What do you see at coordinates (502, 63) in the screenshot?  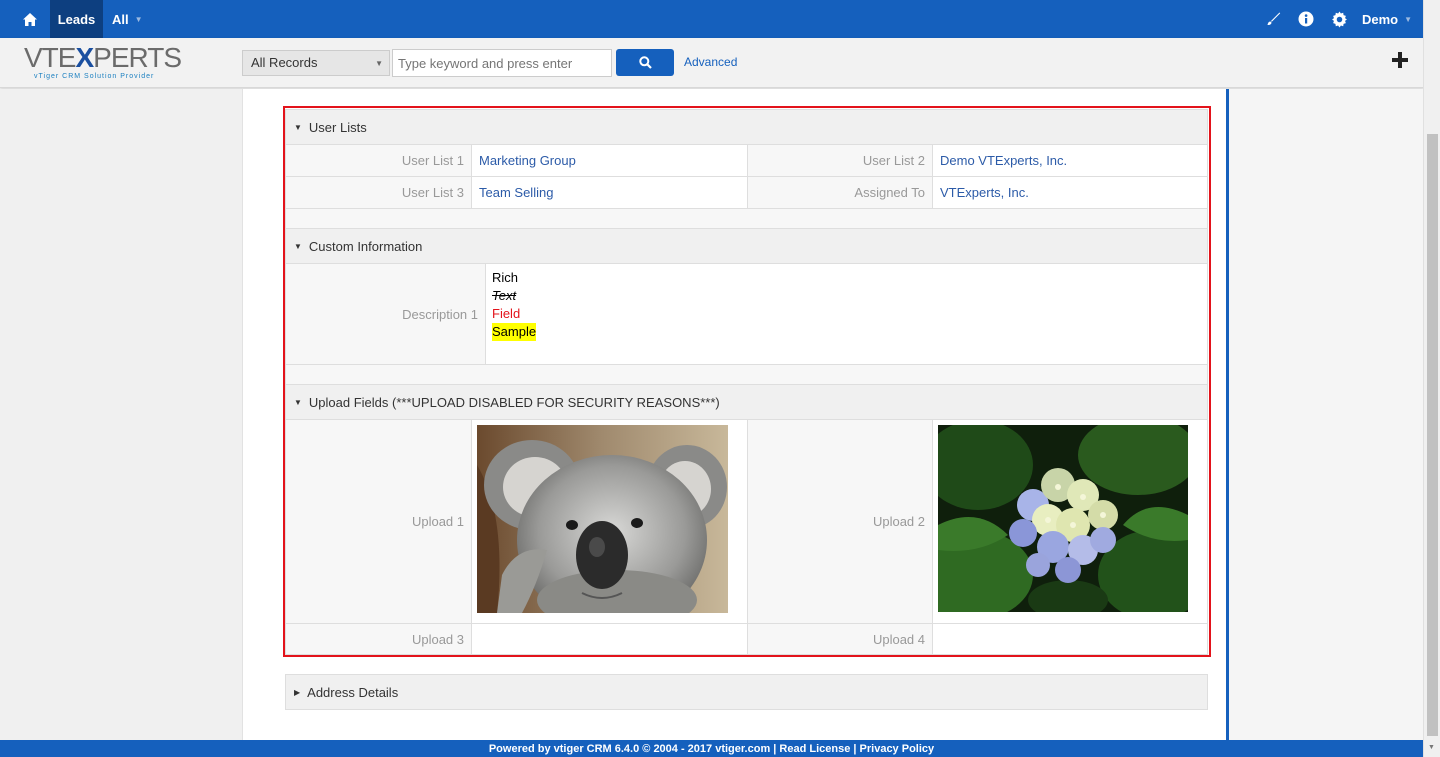 I see `search-input` at bounding box center [502, 63].